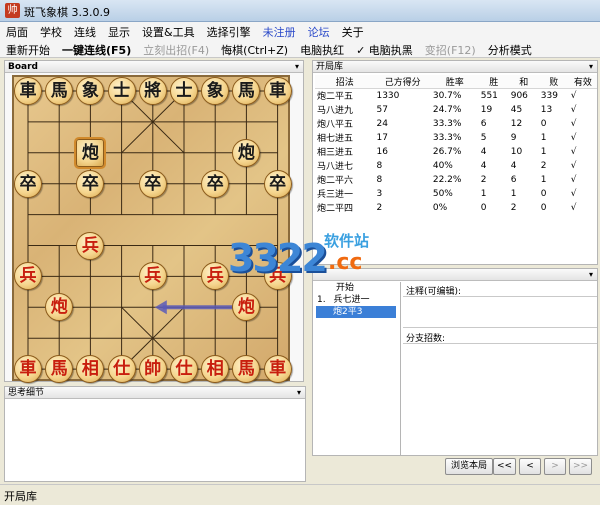  What do you see at coordinates (313, 256) in the screenshot?
I see `watermark-logo: 3322 软件站 .cc` at bounding box center [313, 256].